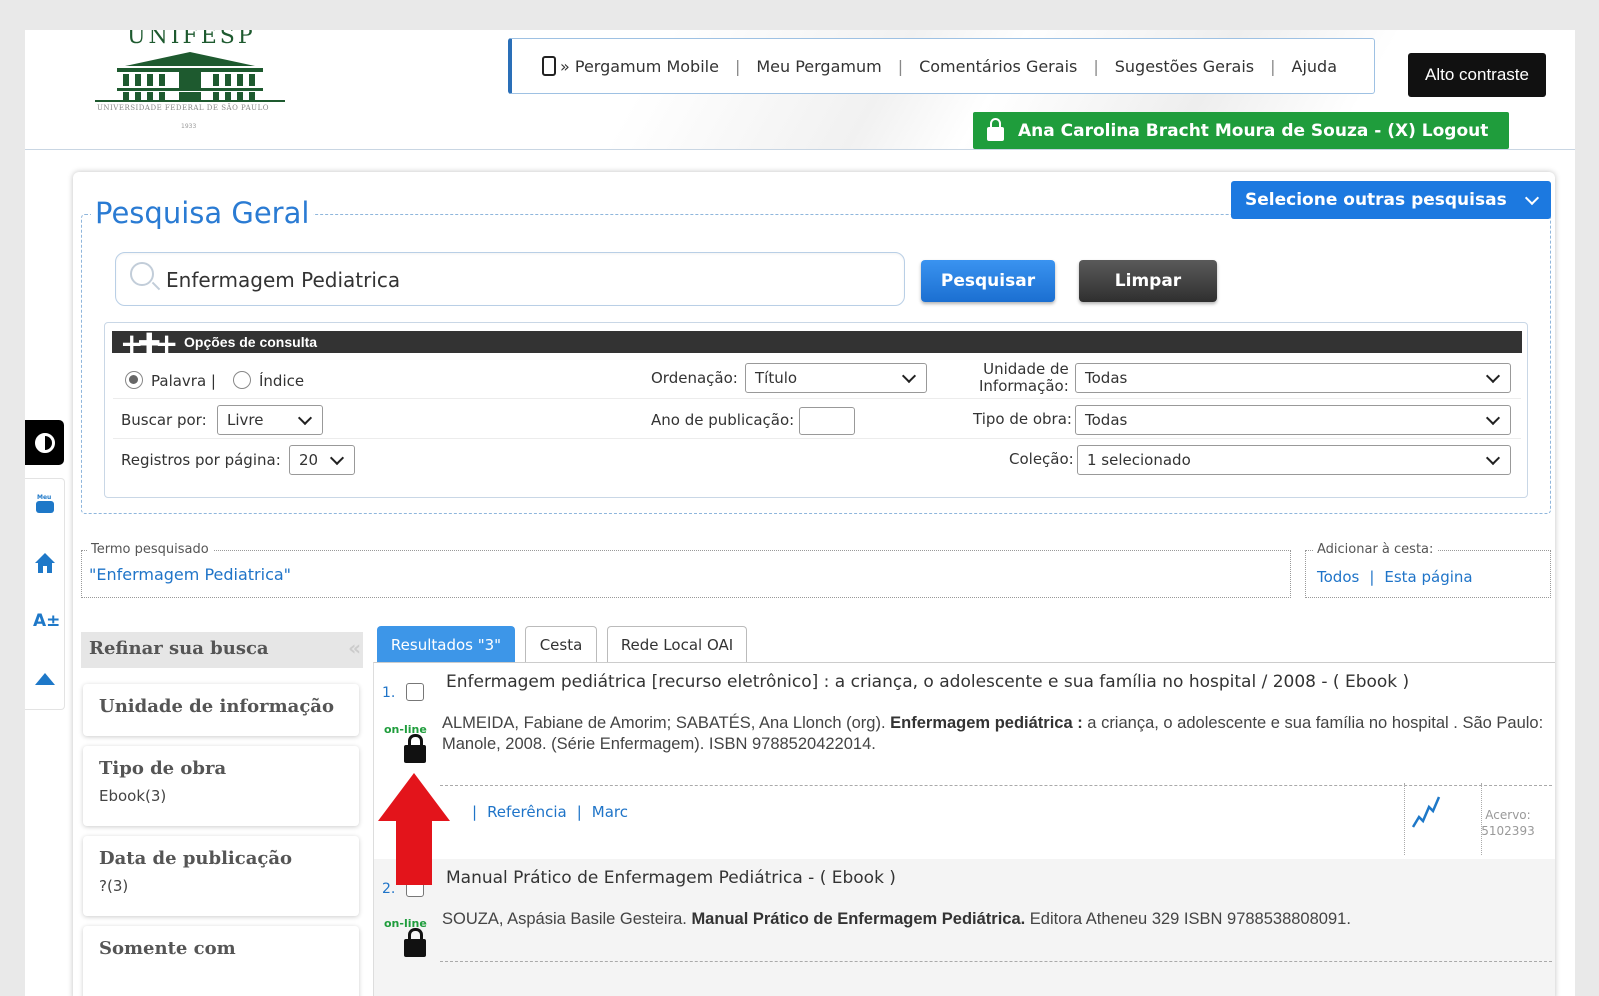 Image resolution: width=1599 pixels, height=996 pixels. I want to click on result-checkbox, so click(415, 692).